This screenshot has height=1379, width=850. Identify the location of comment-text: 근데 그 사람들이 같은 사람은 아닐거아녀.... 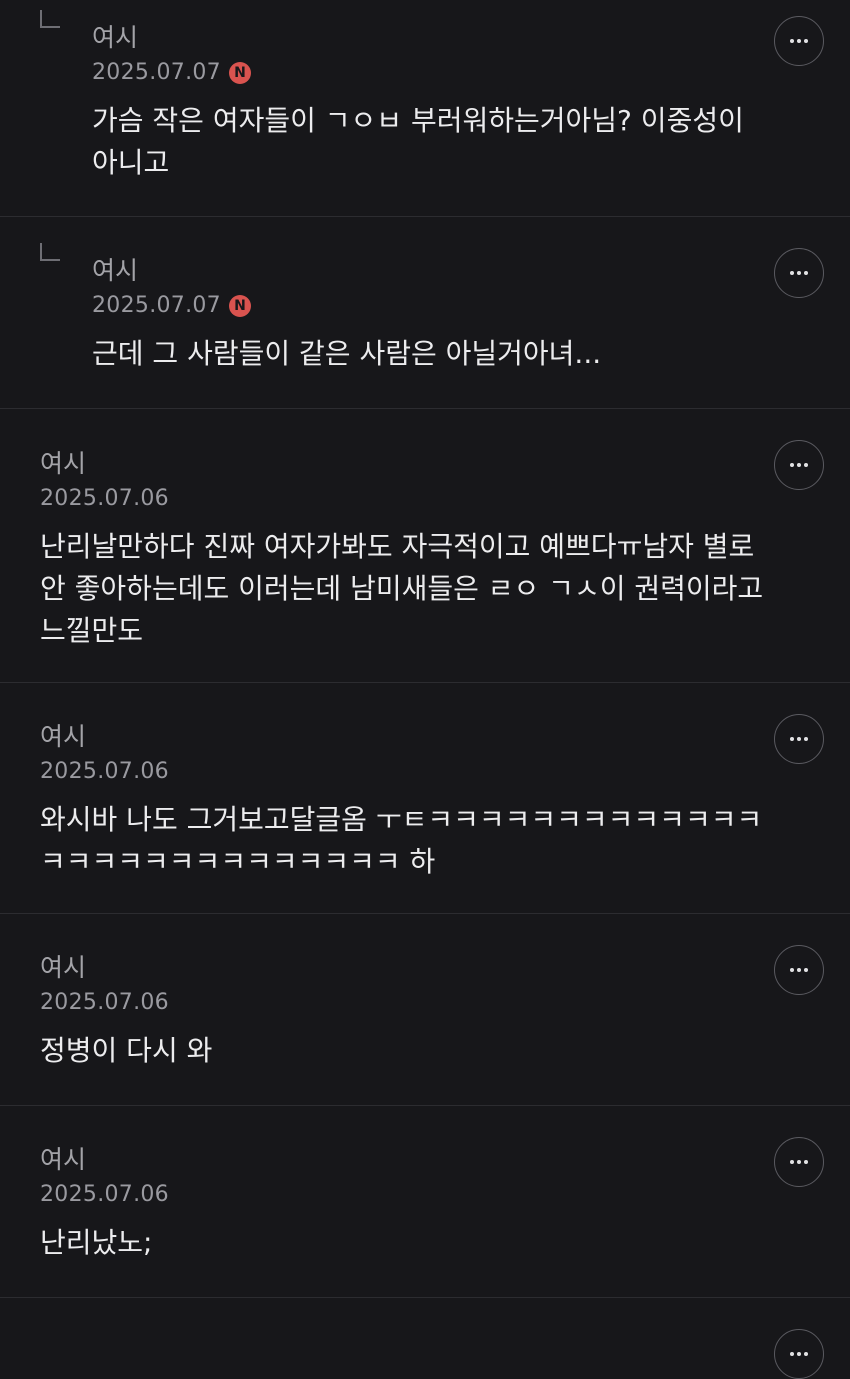
(347, 353).